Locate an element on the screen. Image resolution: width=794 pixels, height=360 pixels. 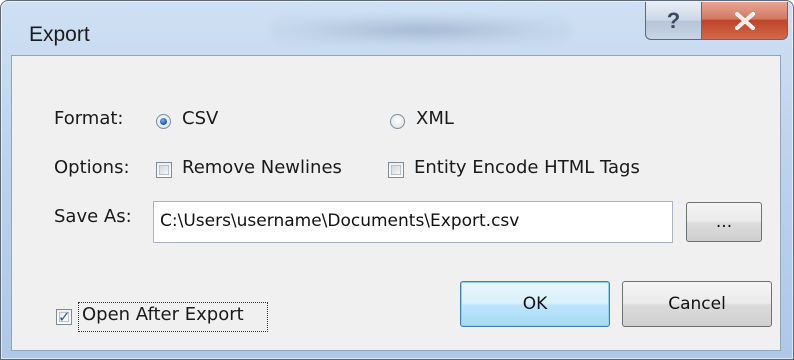
help-icon: ? is located at coordinates (673, 20).